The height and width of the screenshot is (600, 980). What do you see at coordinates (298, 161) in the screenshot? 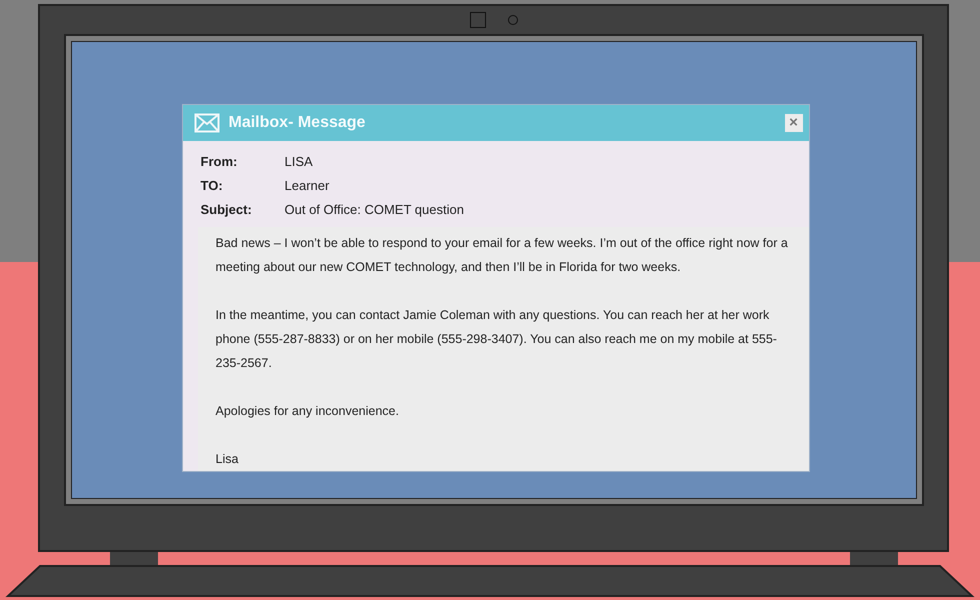
I see `field-value: LISA` at bounding box center [298, 161].